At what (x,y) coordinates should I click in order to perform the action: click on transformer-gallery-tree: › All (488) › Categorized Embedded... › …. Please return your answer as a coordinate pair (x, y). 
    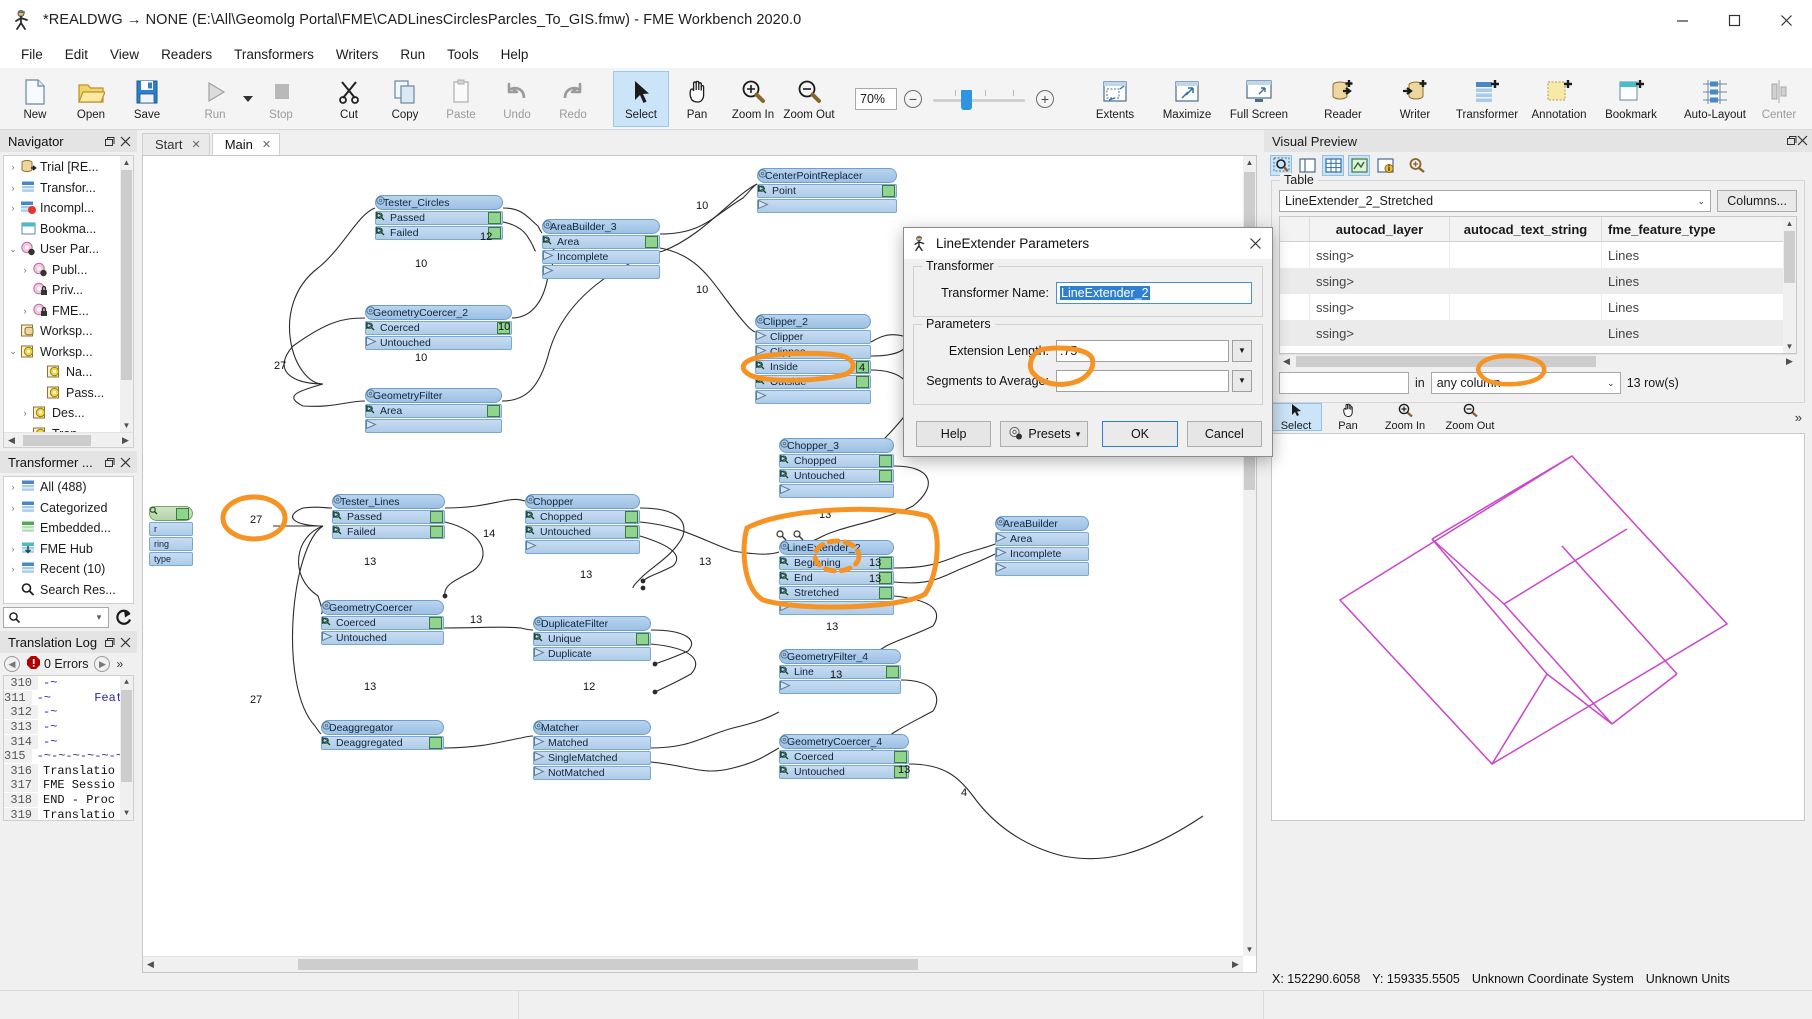
    Looking at the image, I should click on (68, 540).